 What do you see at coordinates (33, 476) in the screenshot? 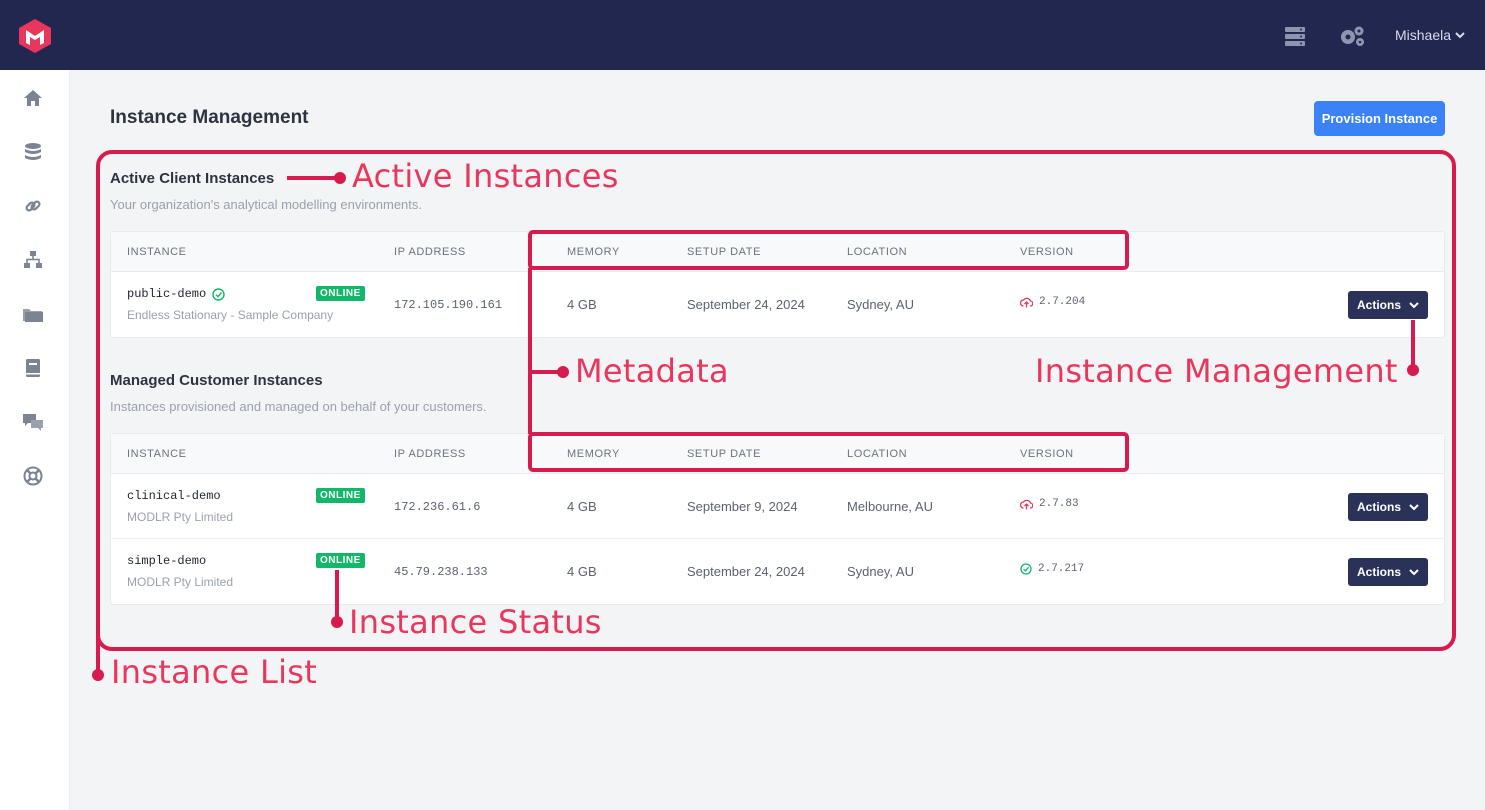
I see `support-icon` at bounding box center [33, 476].